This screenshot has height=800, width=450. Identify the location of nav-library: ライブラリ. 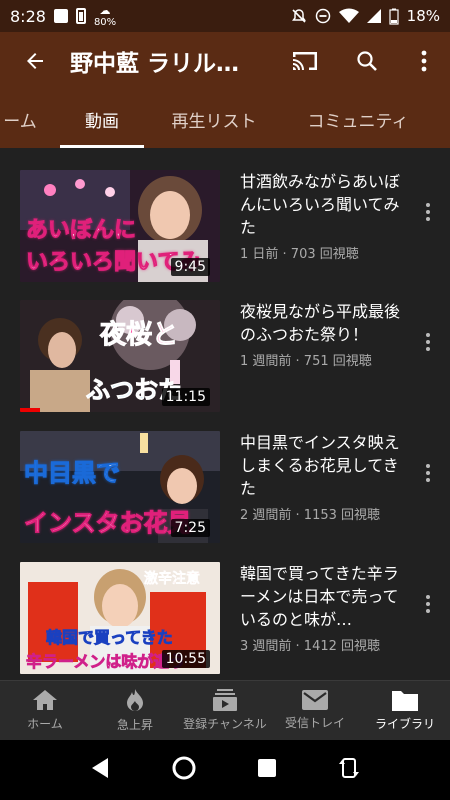
(405, 710).